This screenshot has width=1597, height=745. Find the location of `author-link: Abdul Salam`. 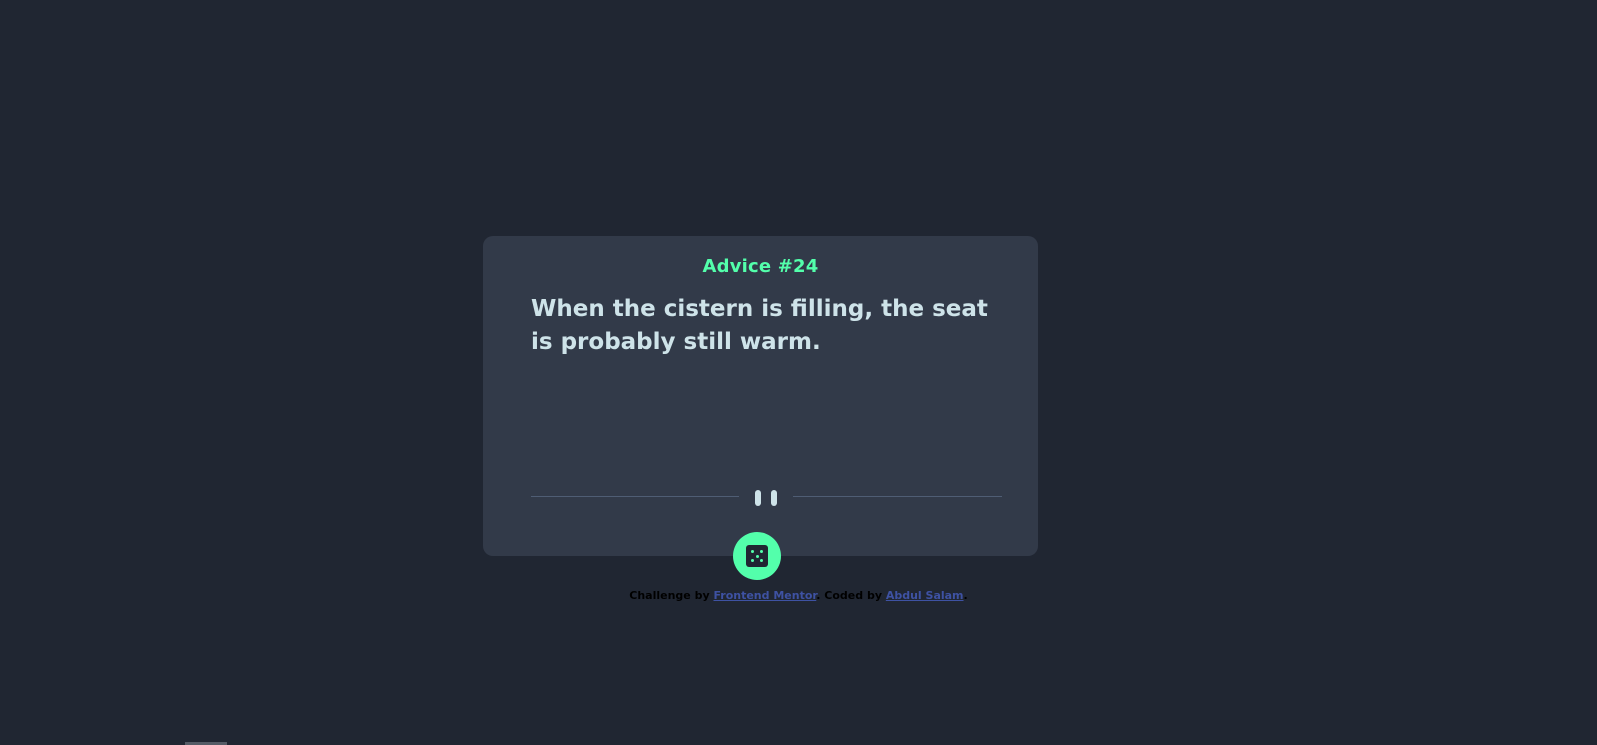

author-link: Abdul Salam is located at coordinates (925, 595).